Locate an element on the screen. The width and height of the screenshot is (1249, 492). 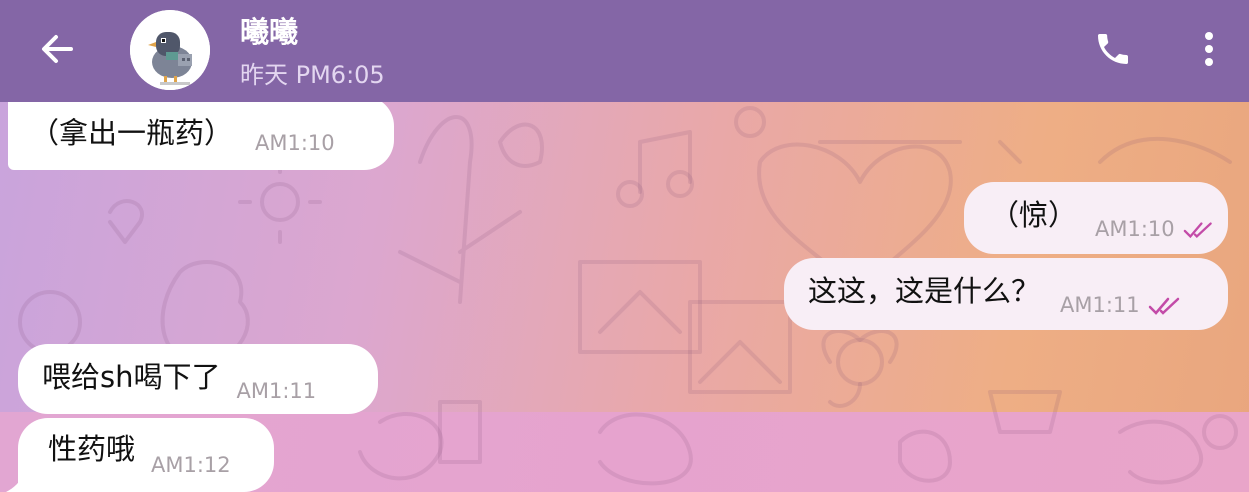
message-incoming: （拿出一瓶药） AM1:10 is located at coordinates (201, 136).